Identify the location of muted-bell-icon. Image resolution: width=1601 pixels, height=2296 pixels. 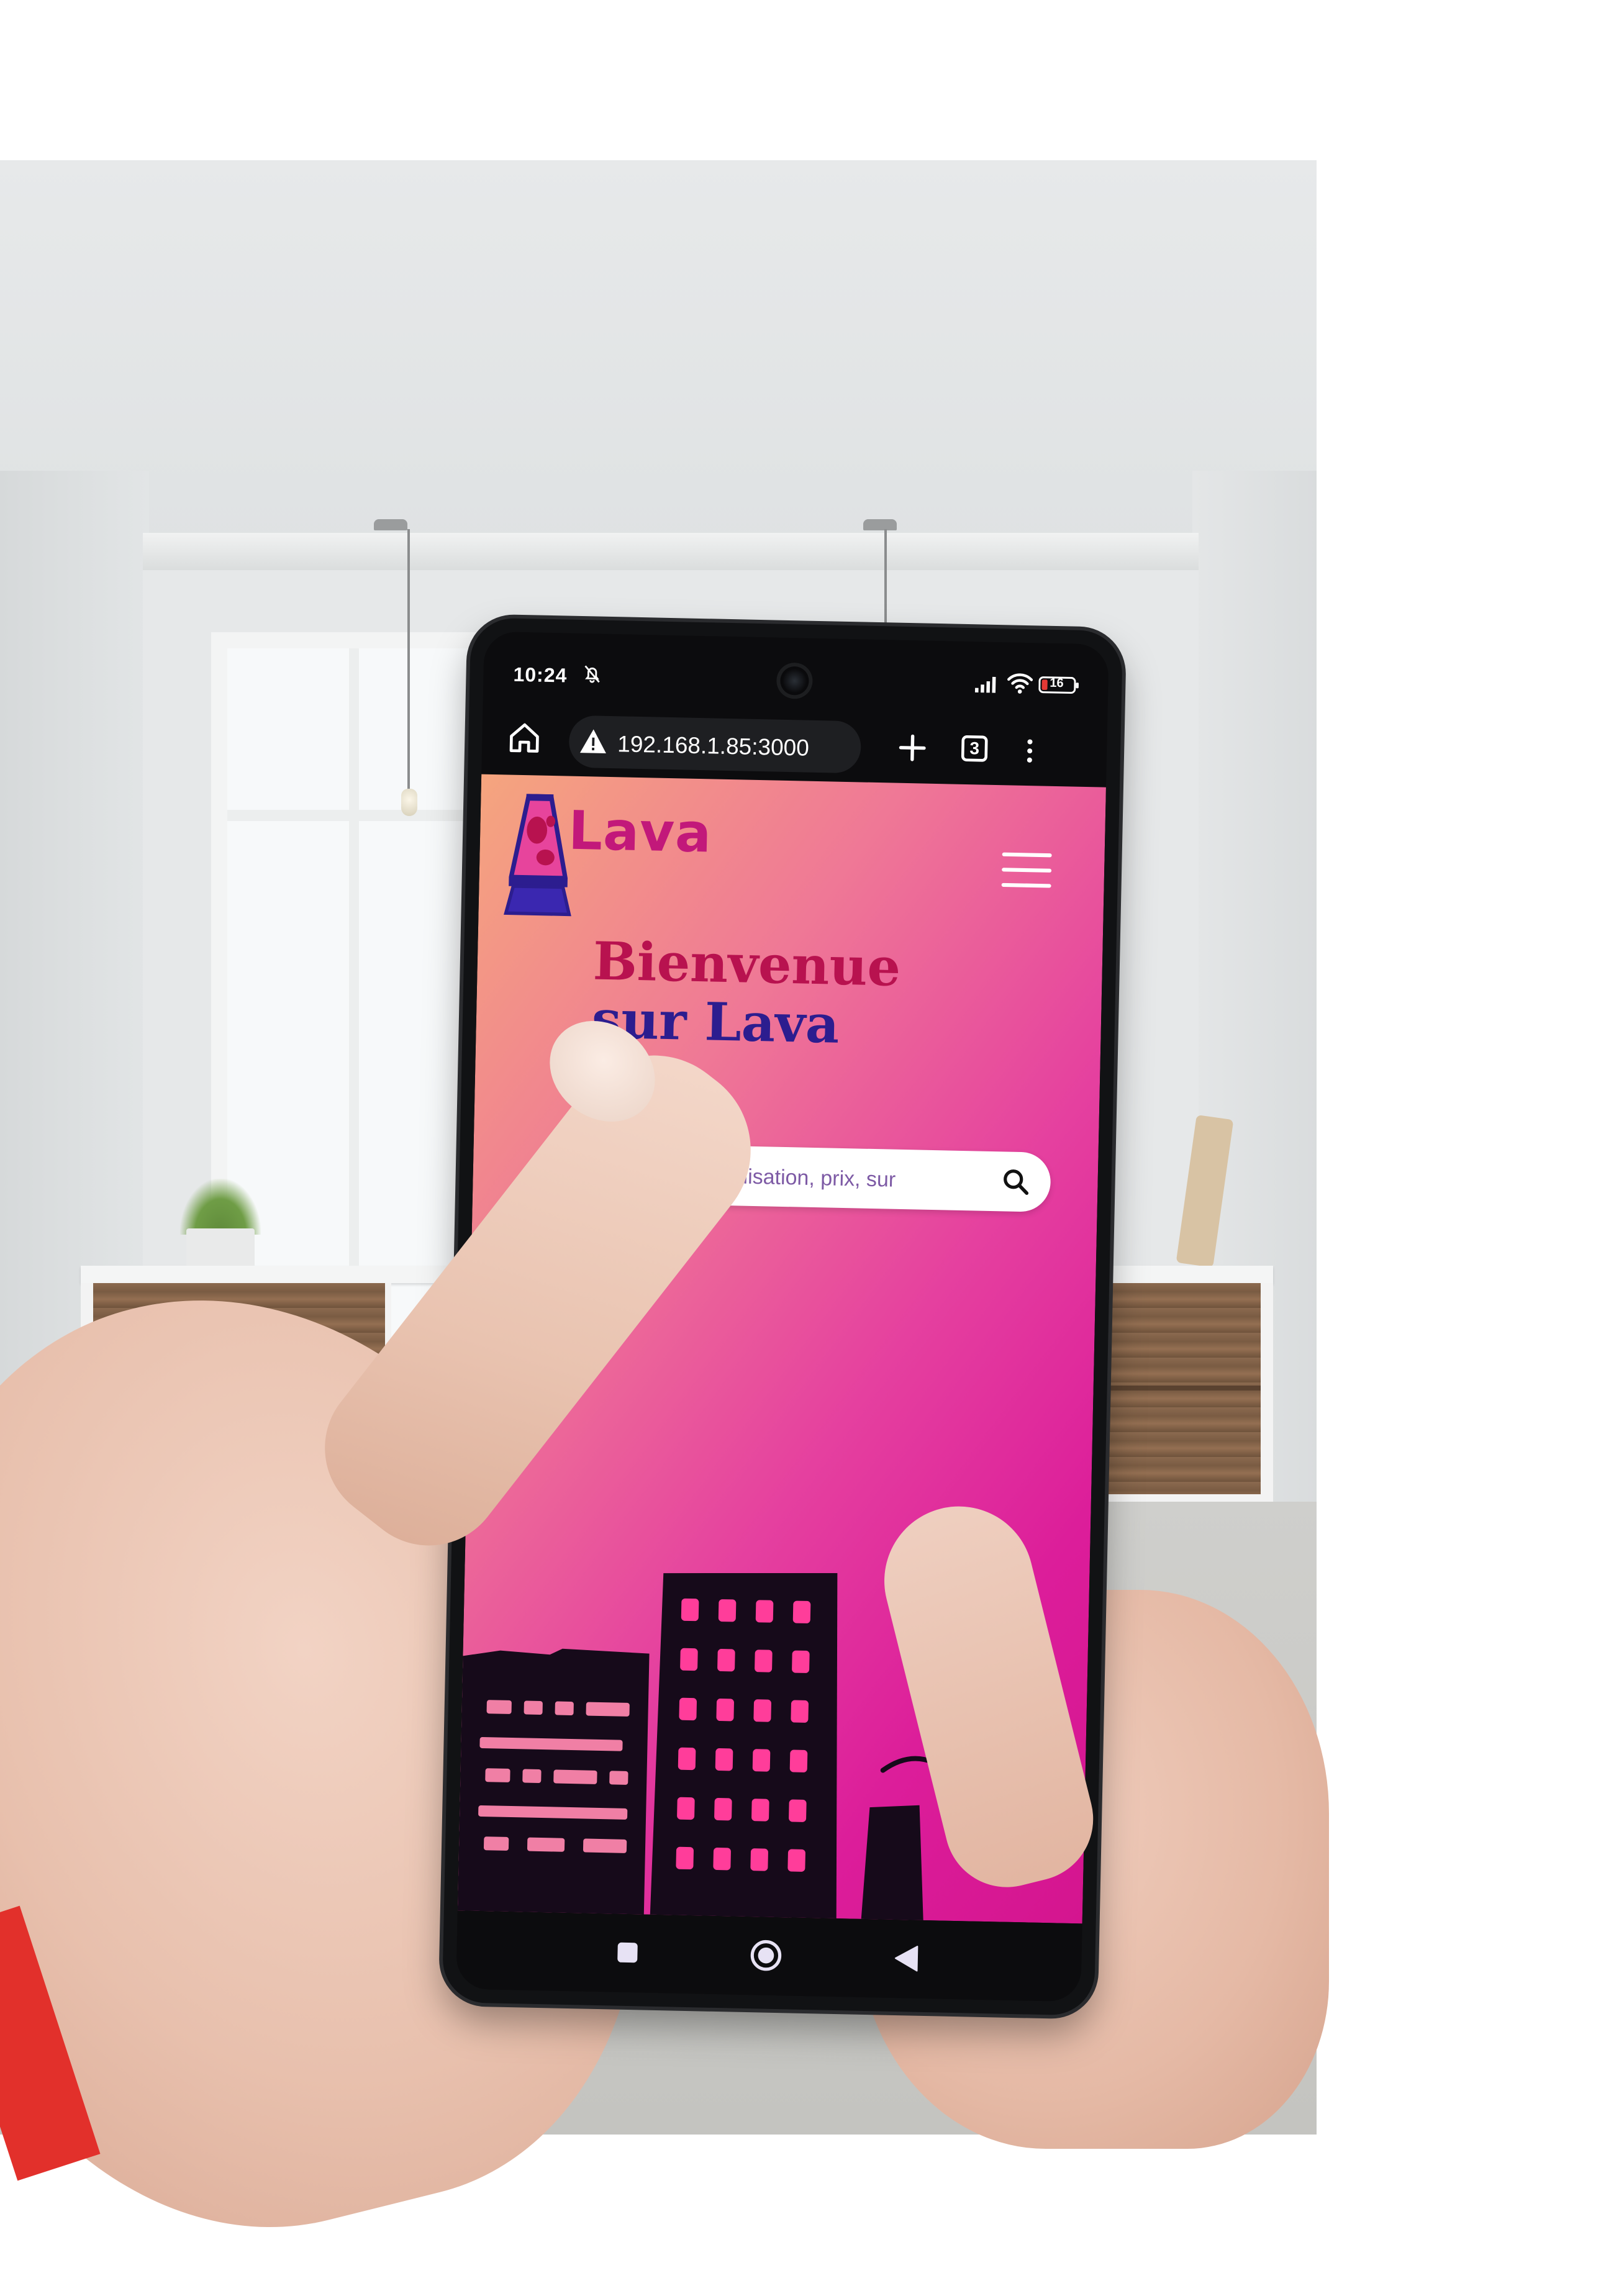
(592, 674).